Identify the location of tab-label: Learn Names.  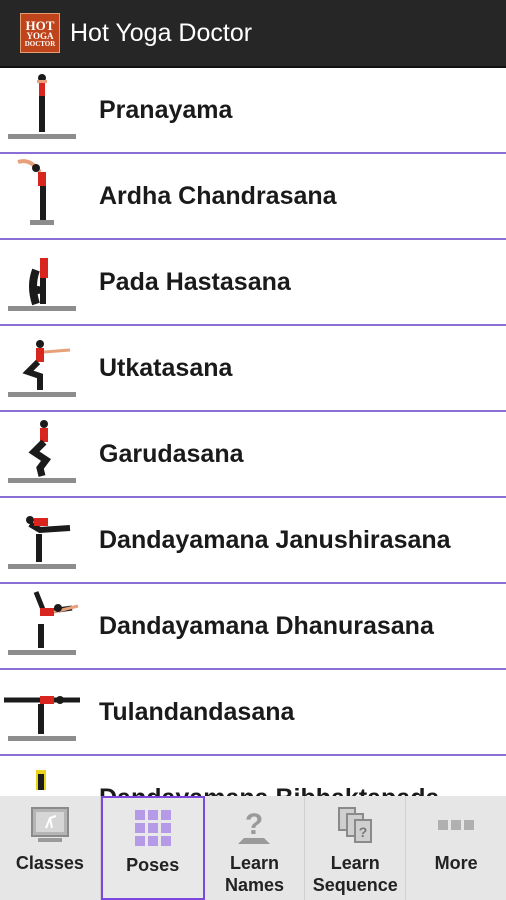
(254, 874).